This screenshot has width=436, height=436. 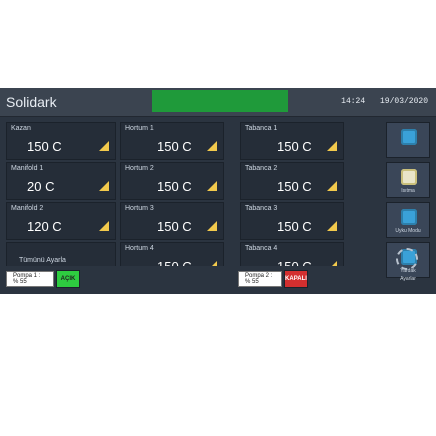 What do you see at coordinates (260, 279) in the screenshot?
I see `pump2-label: Pompa 2 : % 55` at bounding box center [260, 279].